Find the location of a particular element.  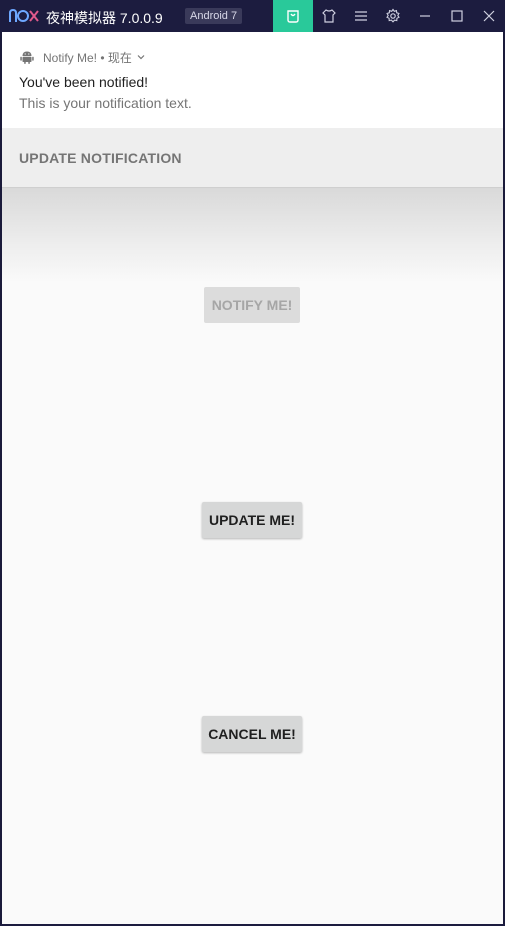

theme-button is located at coordinates (329, 16).